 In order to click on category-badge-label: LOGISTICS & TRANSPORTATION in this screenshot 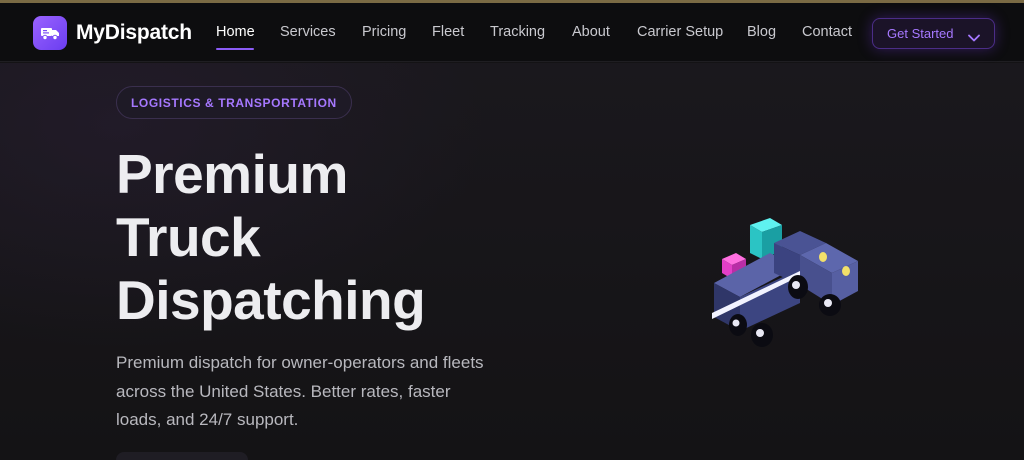, I will do `click(234, 102)`.